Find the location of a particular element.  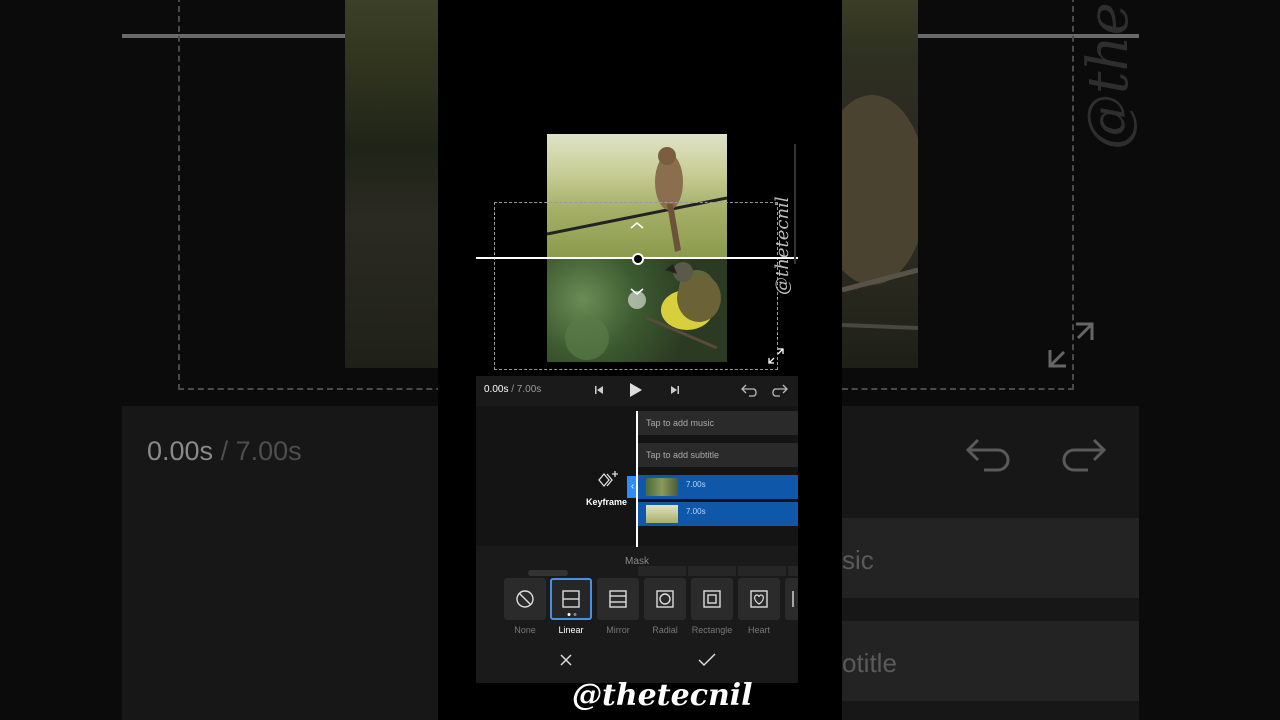

confirm-button is located at coordinates (707, 660).